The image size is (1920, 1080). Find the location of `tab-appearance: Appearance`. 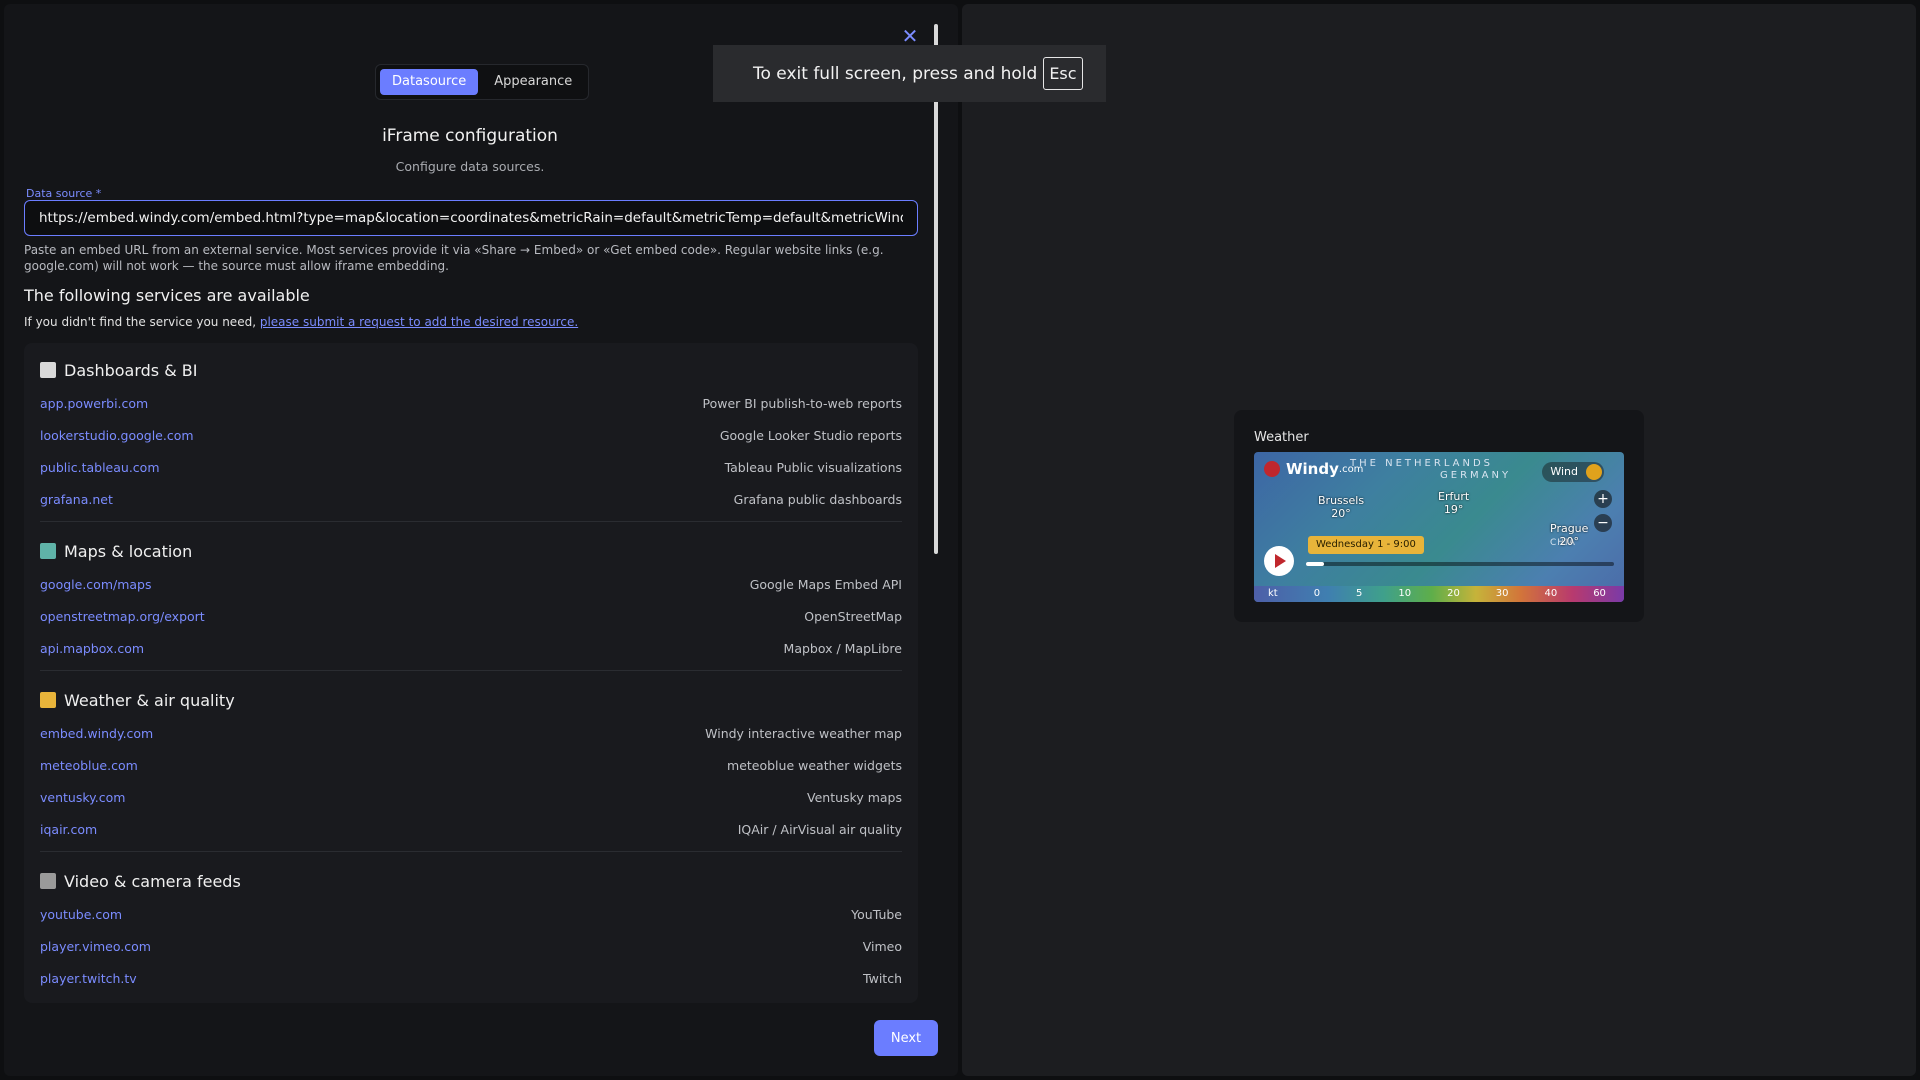

tab-appearance: Appearance is located at coordinates (533, 82).